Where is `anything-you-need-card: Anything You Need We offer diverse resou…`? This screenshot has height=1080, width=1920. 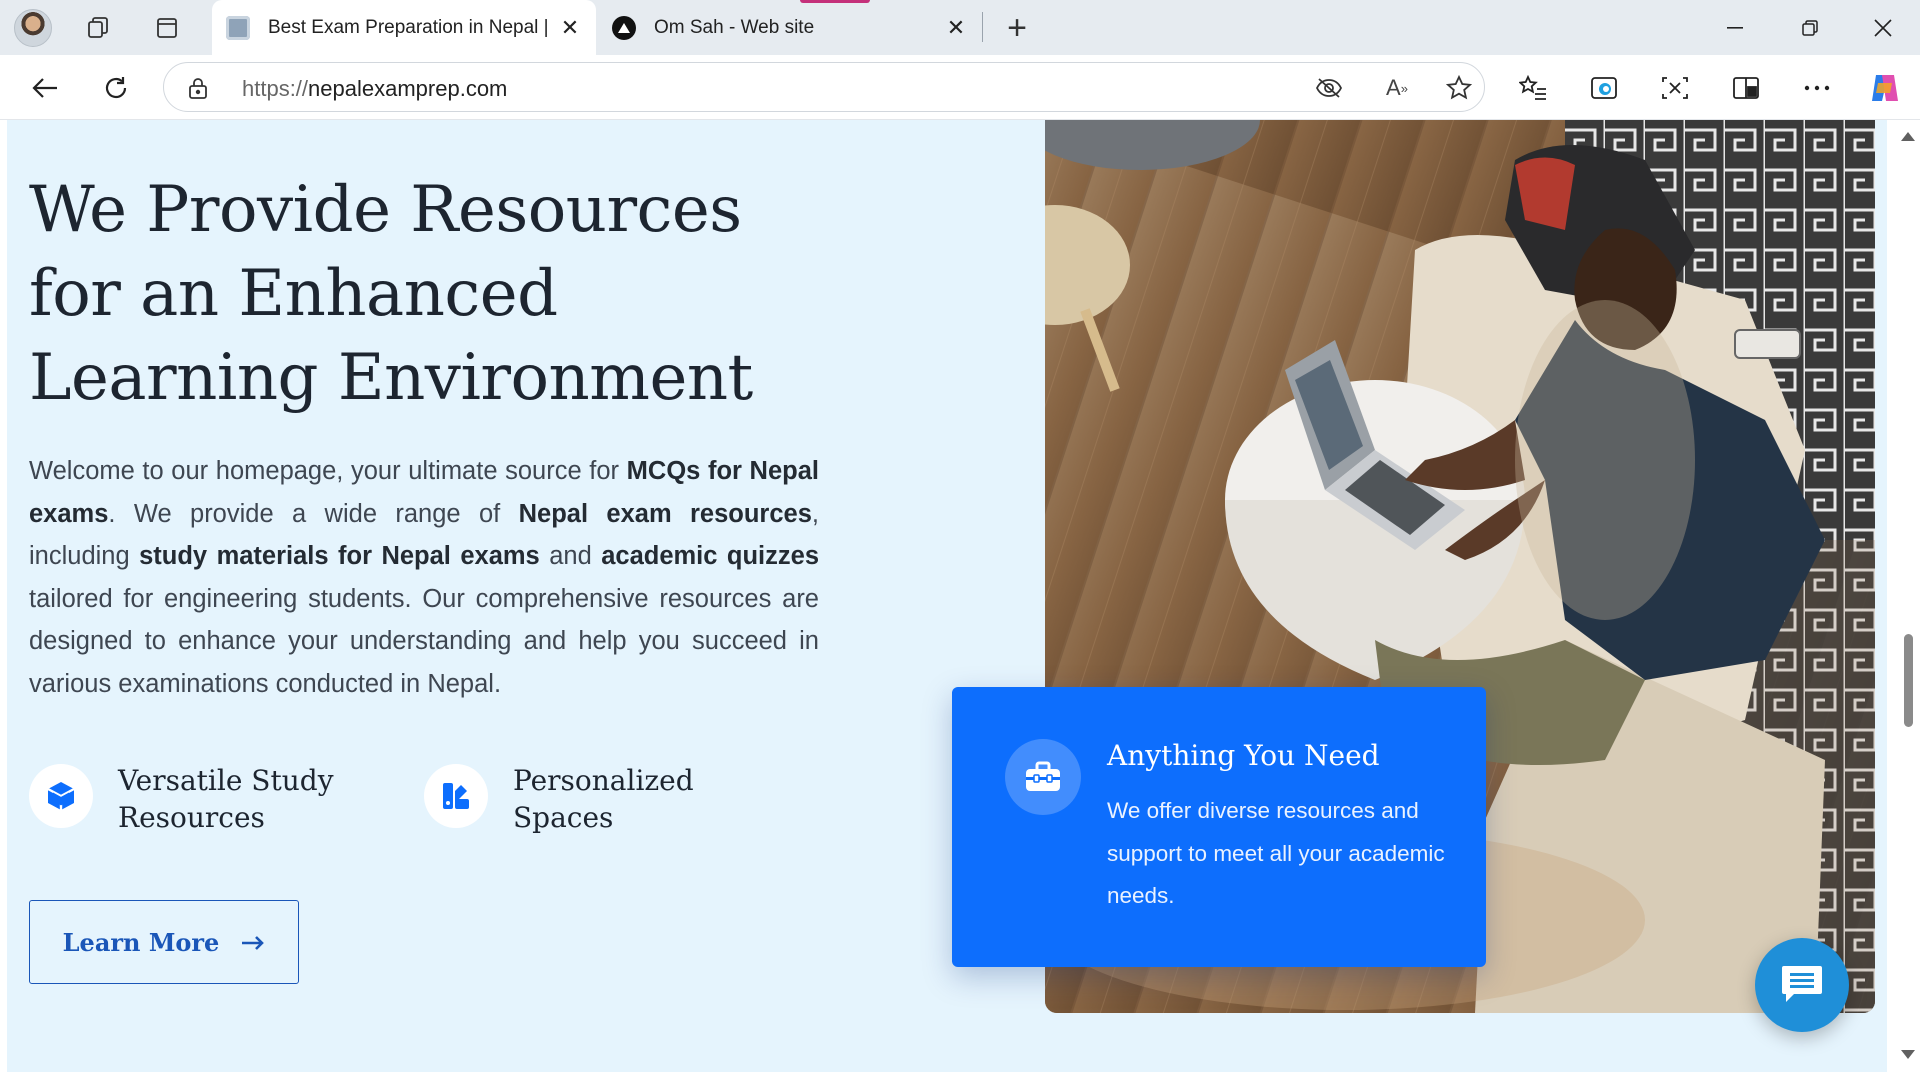
anything-you-need-card: Anything You Need We offer diverse resou… is located at coordinates (1219, 827).